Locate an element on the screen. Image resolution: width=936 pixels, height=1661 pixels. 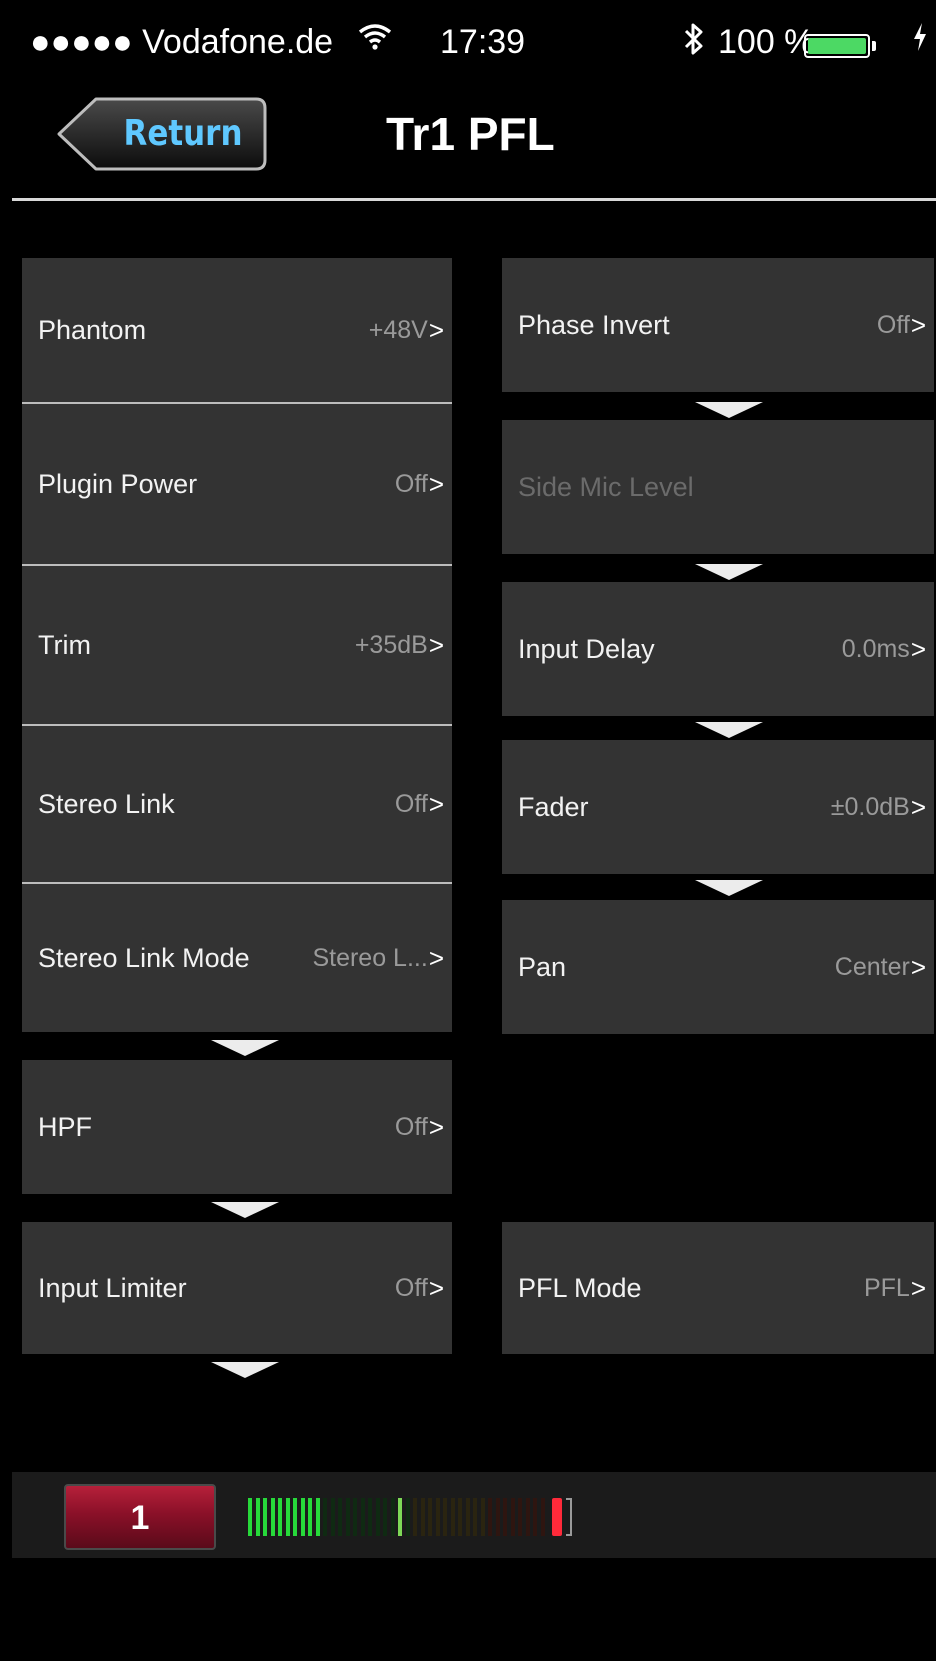
setting-value: 0.0ms > is located at coordinates (883, 648).